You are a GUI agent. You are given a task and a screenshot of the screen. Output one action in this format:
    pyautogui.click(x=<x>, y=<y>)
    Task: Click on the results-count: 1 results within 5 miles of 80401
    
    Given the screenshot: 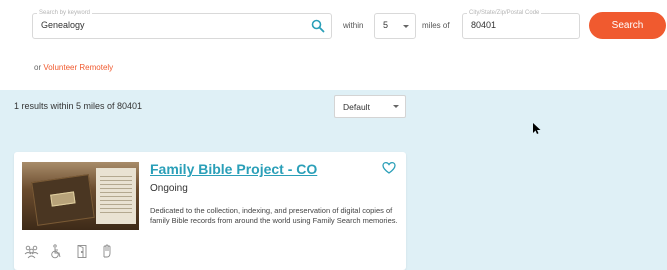 What is the action you would take?
    pyautogui.click(x=78, y=106)
    